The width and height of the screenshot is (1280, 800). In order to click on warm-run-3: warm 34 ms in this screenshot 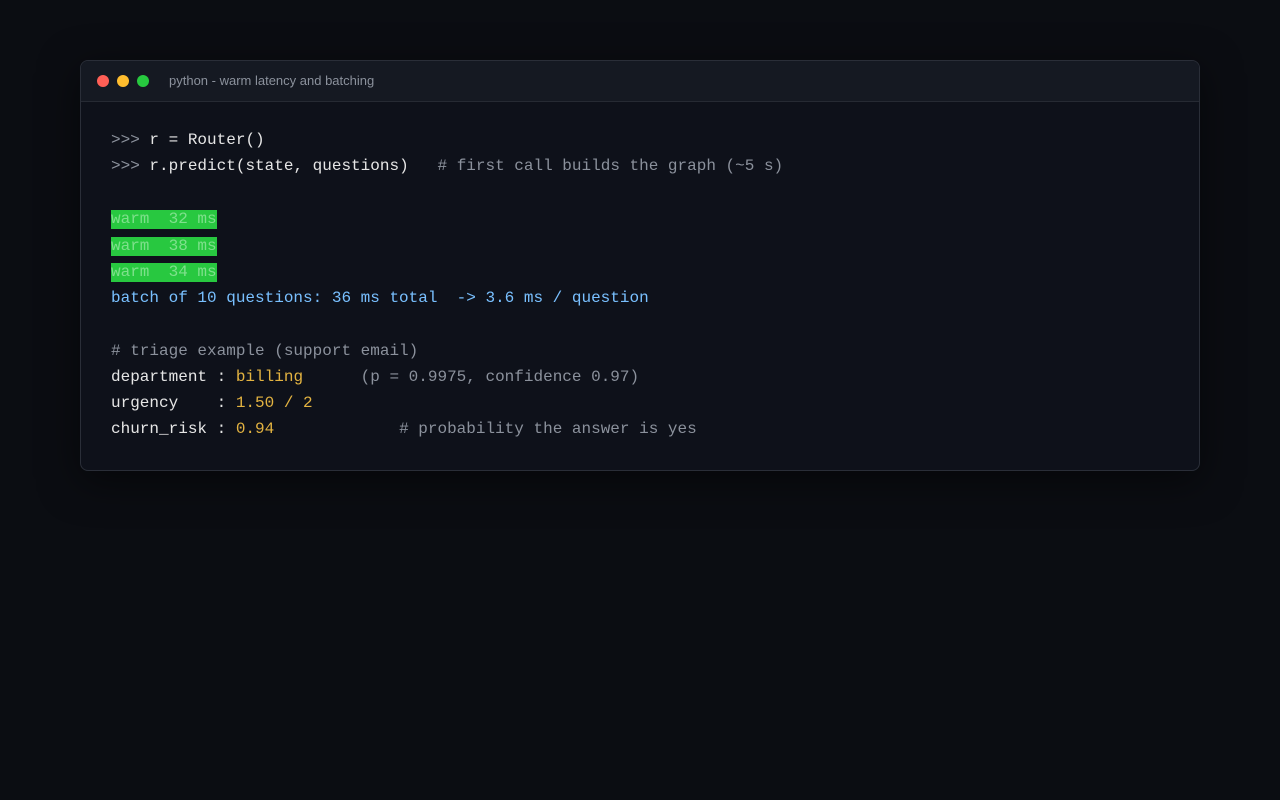, I will do `click(164, 272)`.